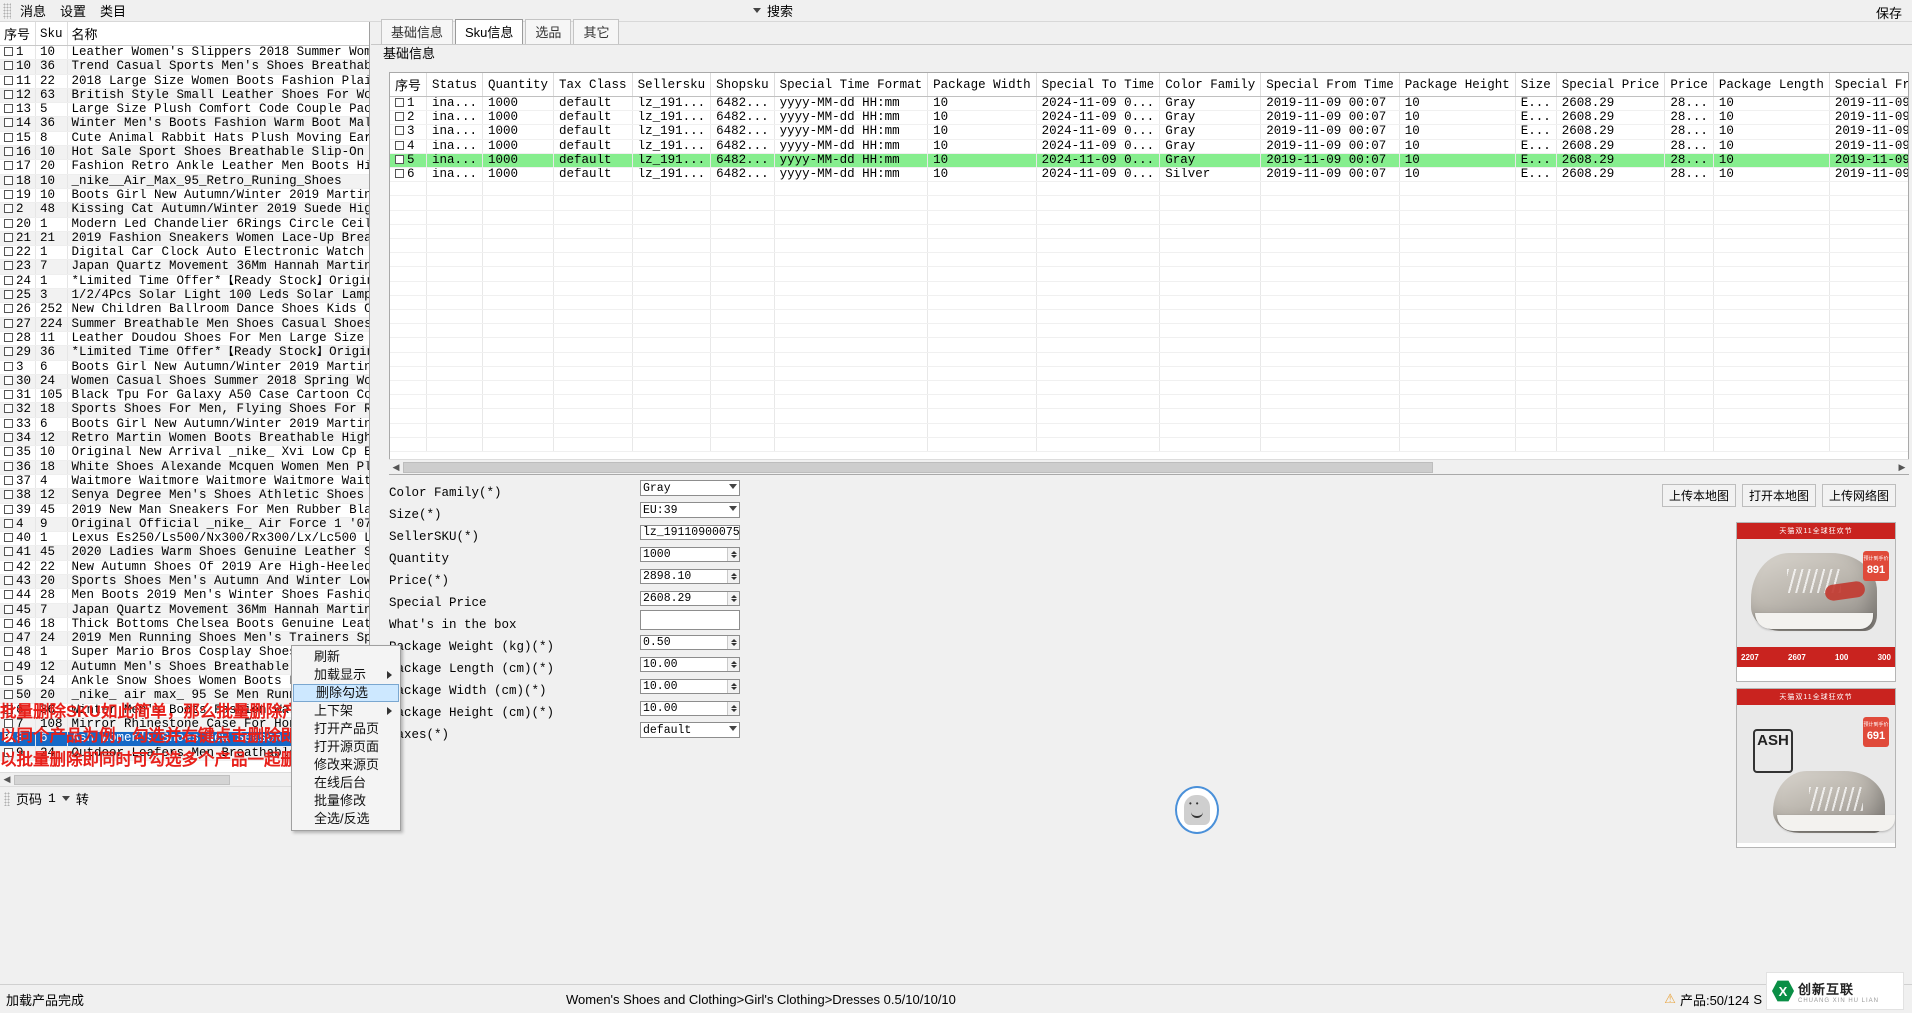  I want to click on row-index-cell: 32, so click(18, 410).